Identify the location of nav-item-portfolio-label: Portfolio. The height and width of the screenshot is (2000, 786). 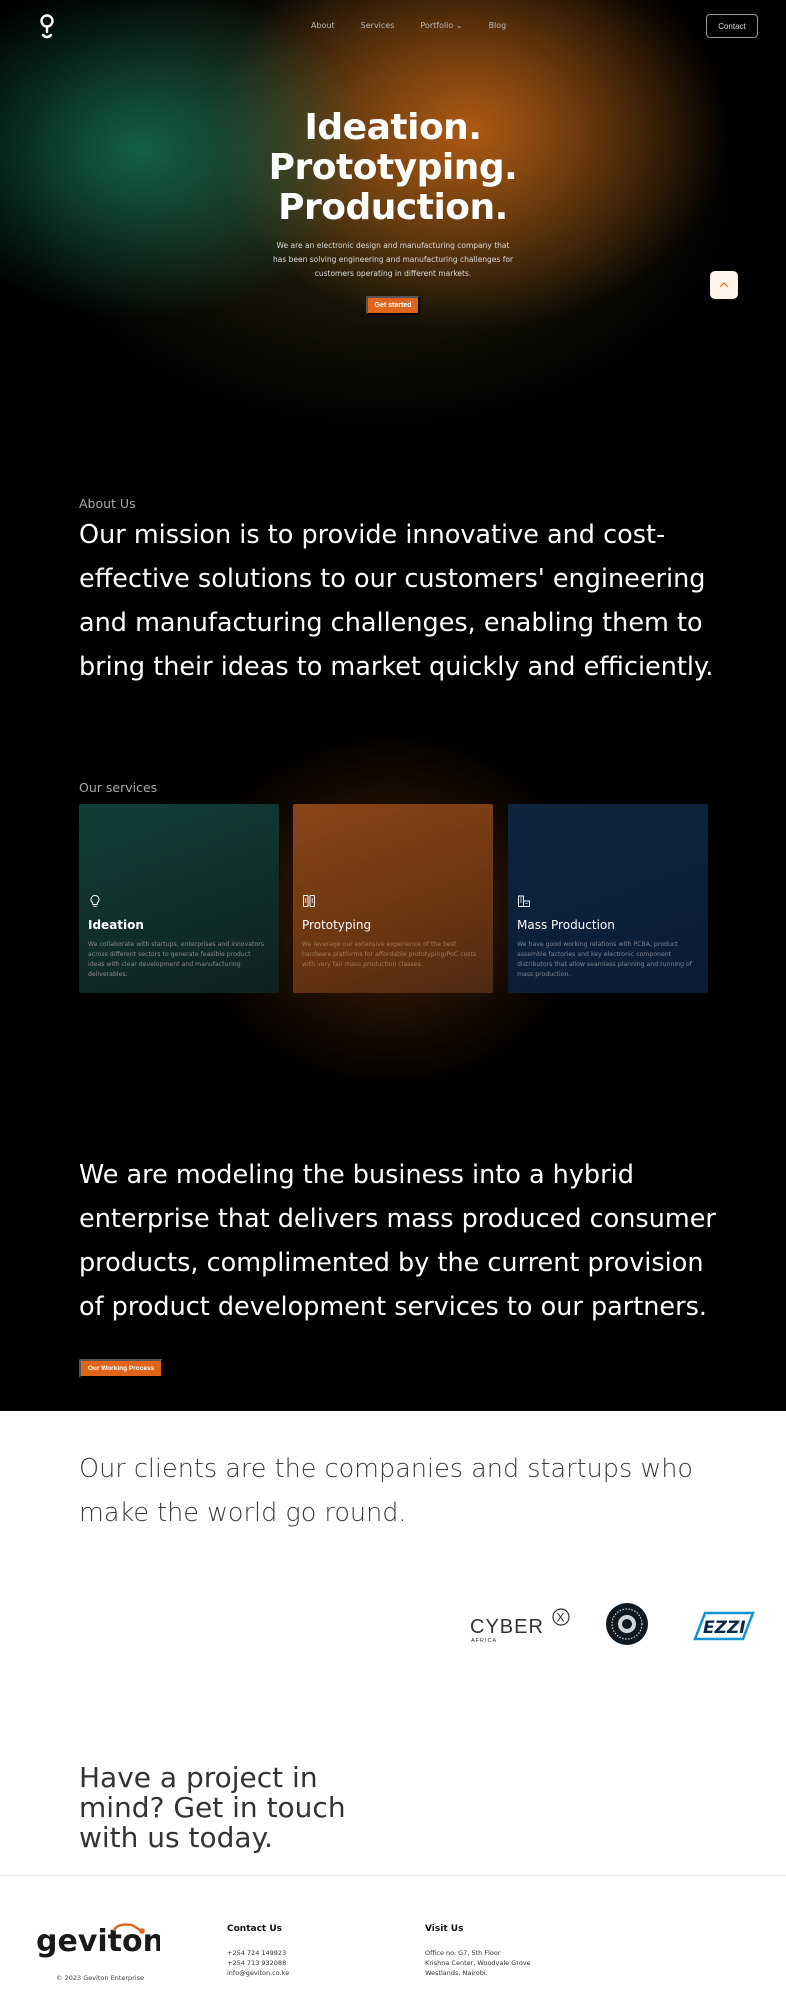
(437, 25).